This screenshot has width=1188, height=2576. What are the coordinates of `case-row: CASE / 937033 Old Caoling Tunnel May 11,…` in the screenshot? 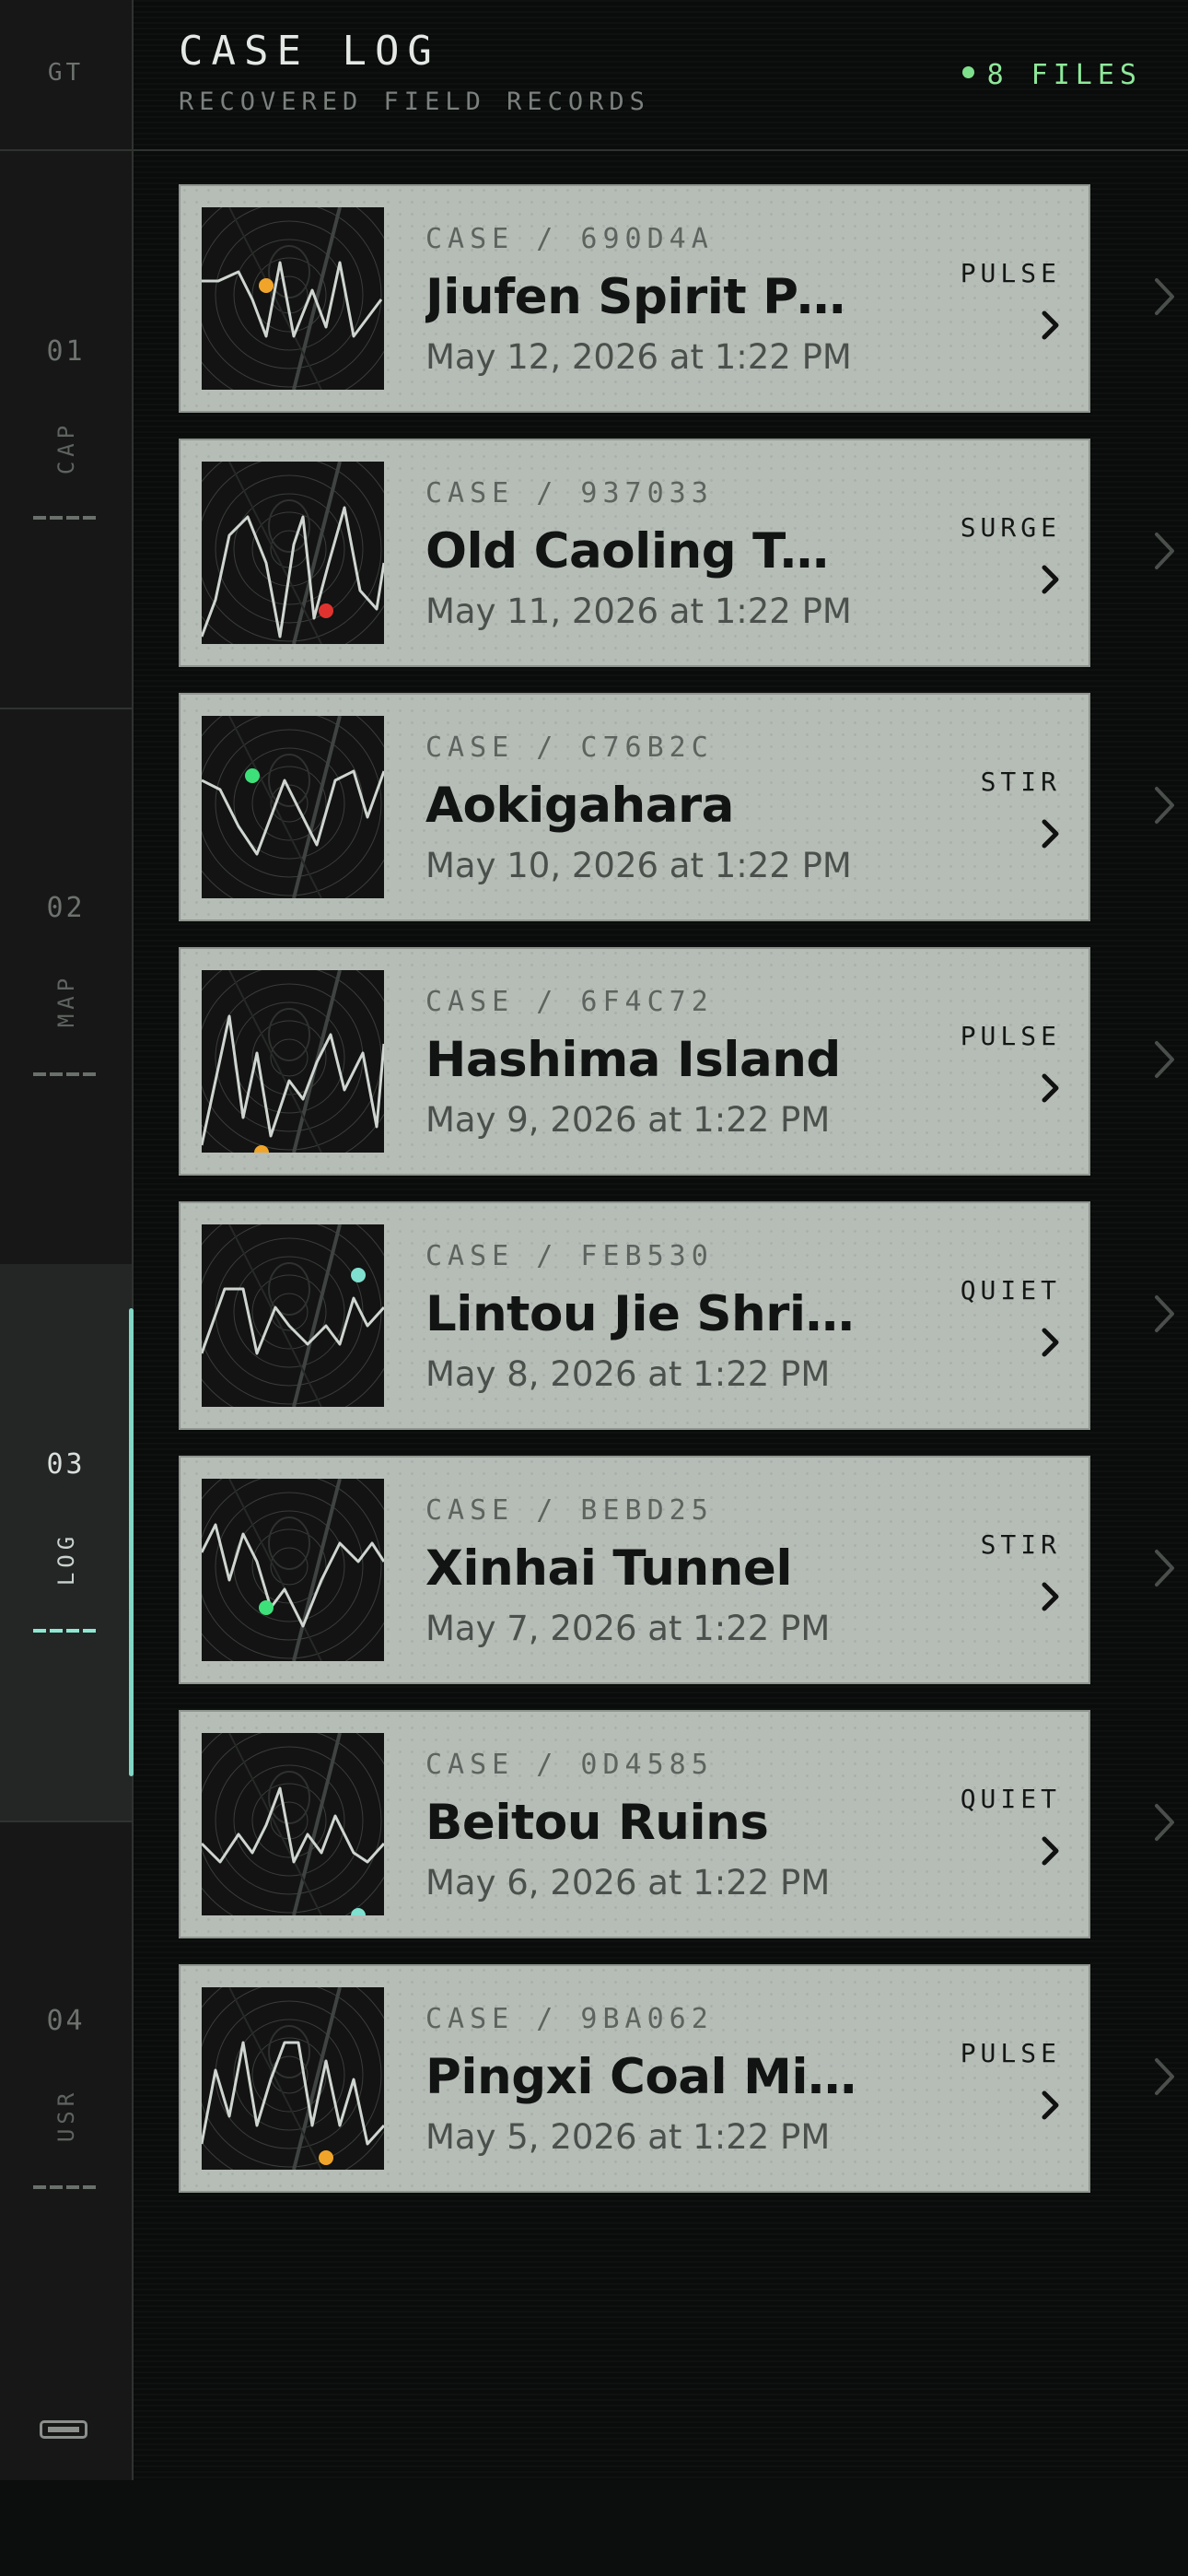 It's located at (683, 553).